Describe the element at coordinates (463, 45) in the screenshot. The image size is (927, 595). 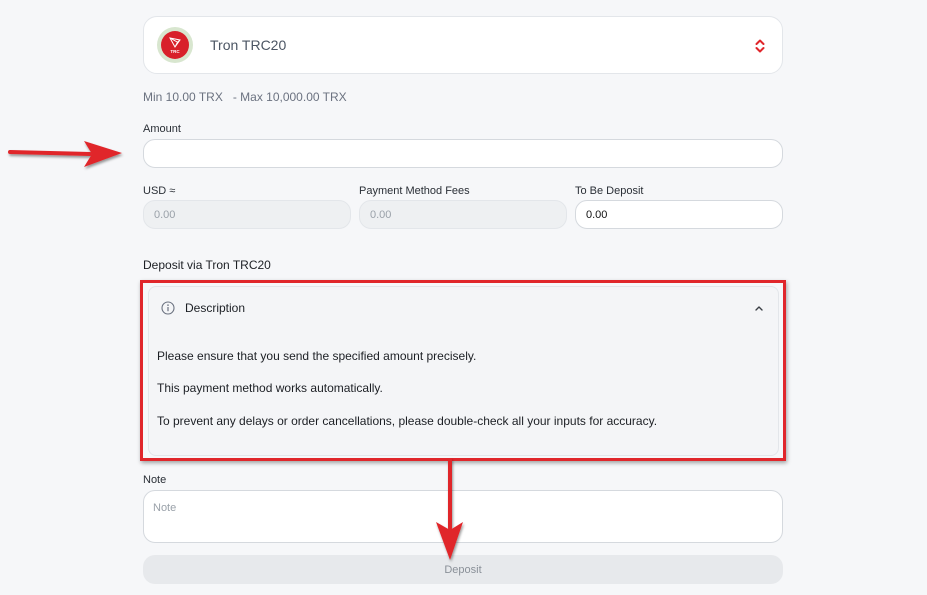
I see `currency-select: TRC Tron TRC20` at that location.